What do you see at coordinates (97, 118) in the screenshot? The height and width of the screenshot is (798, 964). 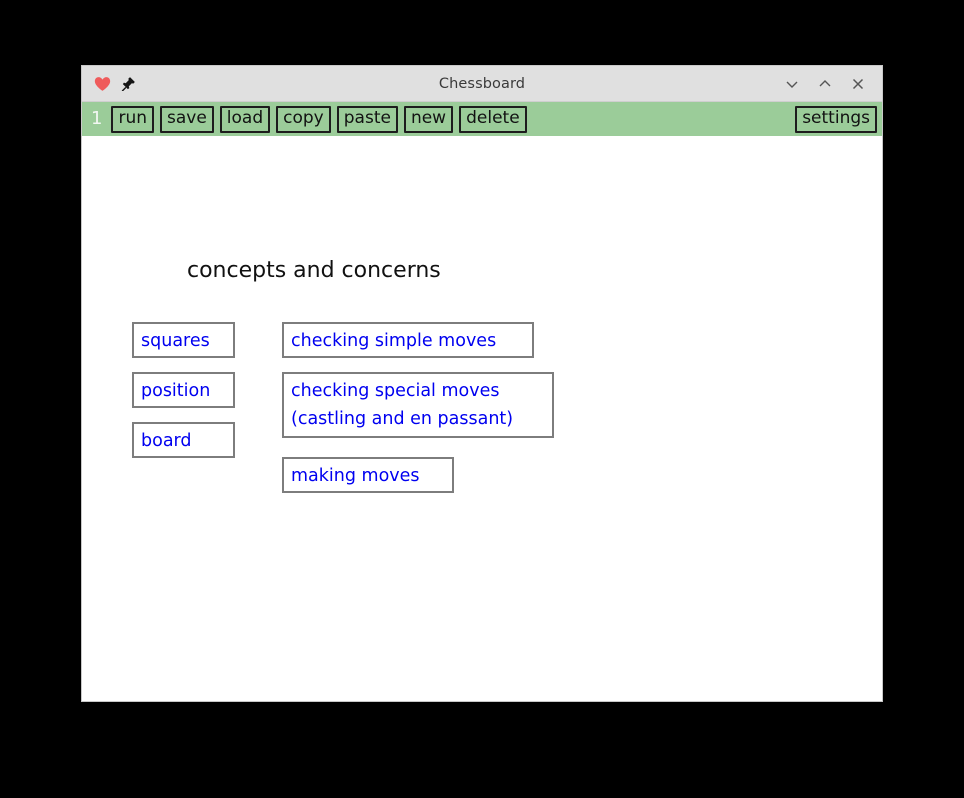 I see `toolbar-index-label: 1` at bounding box center [97, 118].